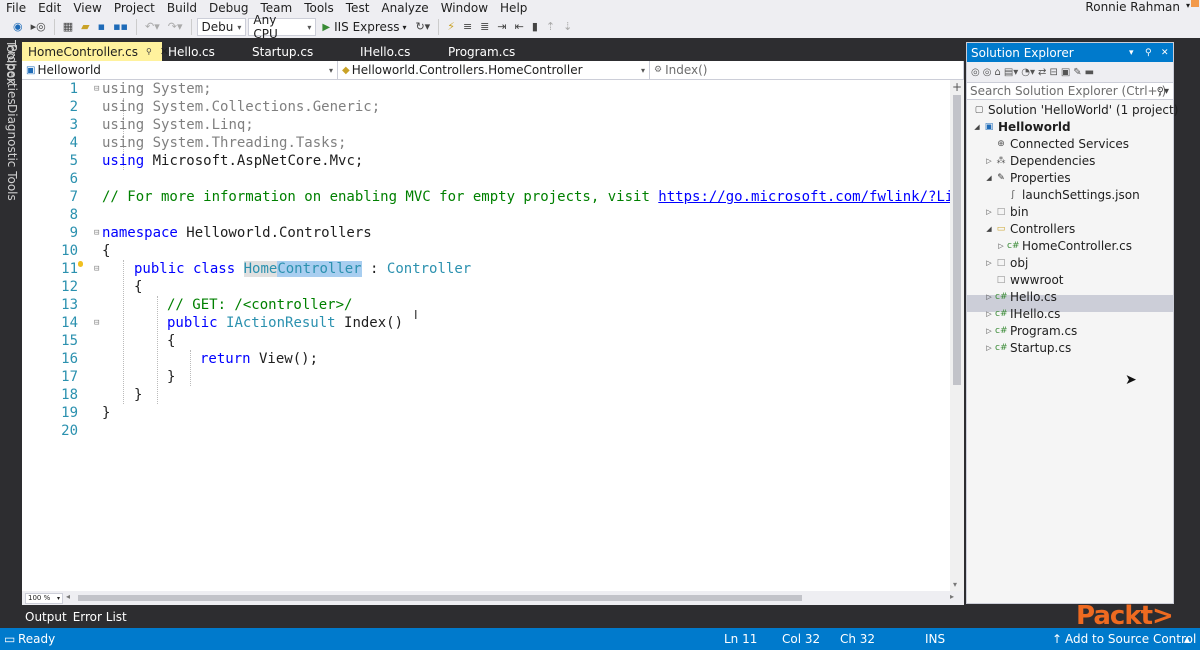  Describe the element at coordinates (1026, 177) in the screenshot. I see `tree-item-properties: ◢ ✎ Properties` at that location.